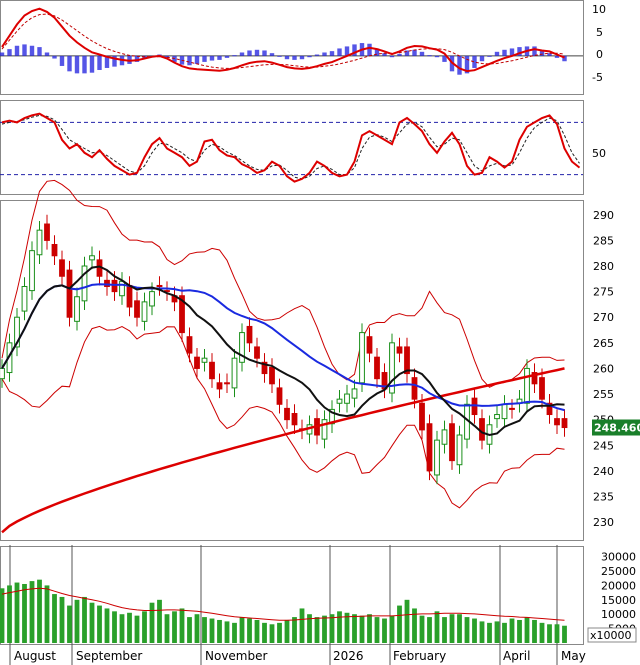  What do you see at coordinates (597, 77) in the screenshot?
I see `macd-tick: -5` at bounding box center [597, 77].